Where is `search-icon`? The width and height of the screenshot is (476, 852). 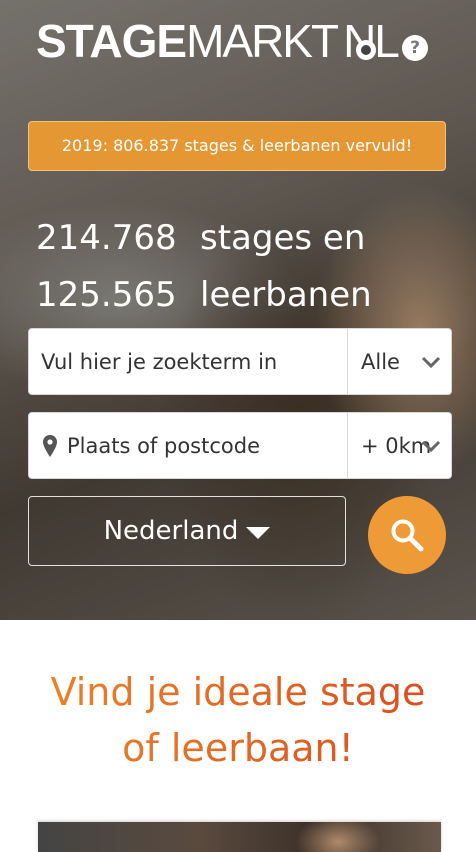
search-icon is located at coordinates (407, 535).